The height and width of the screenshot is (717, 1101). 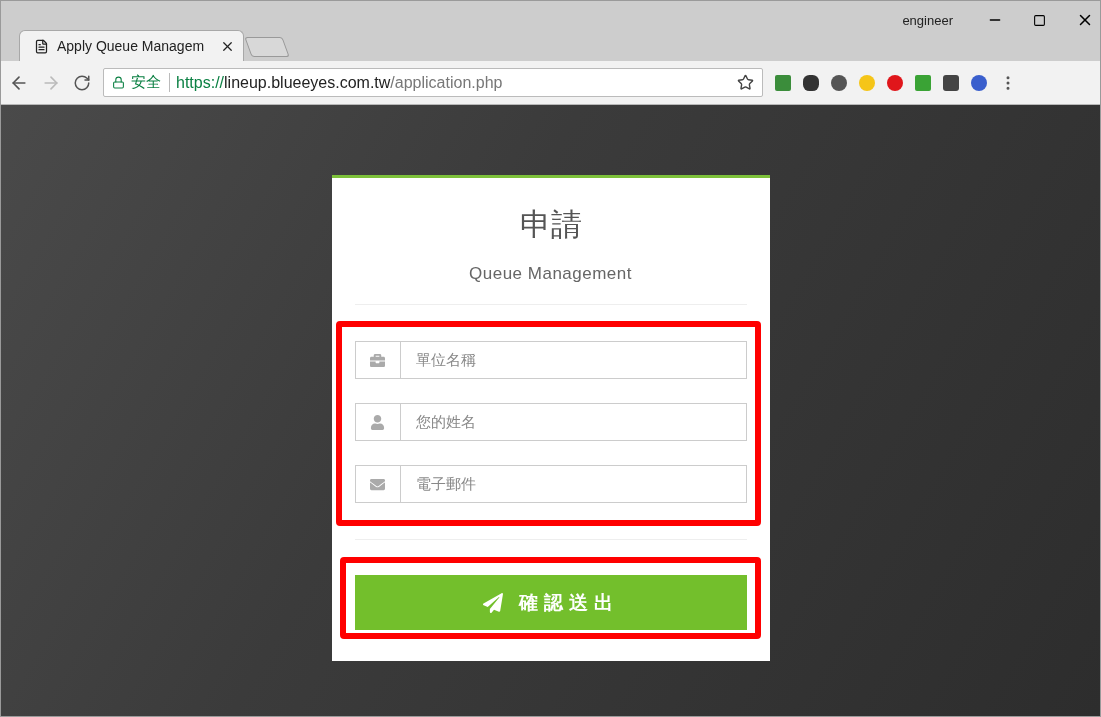 I want to click on secure-label: 安全, so click(x=150, y=82).